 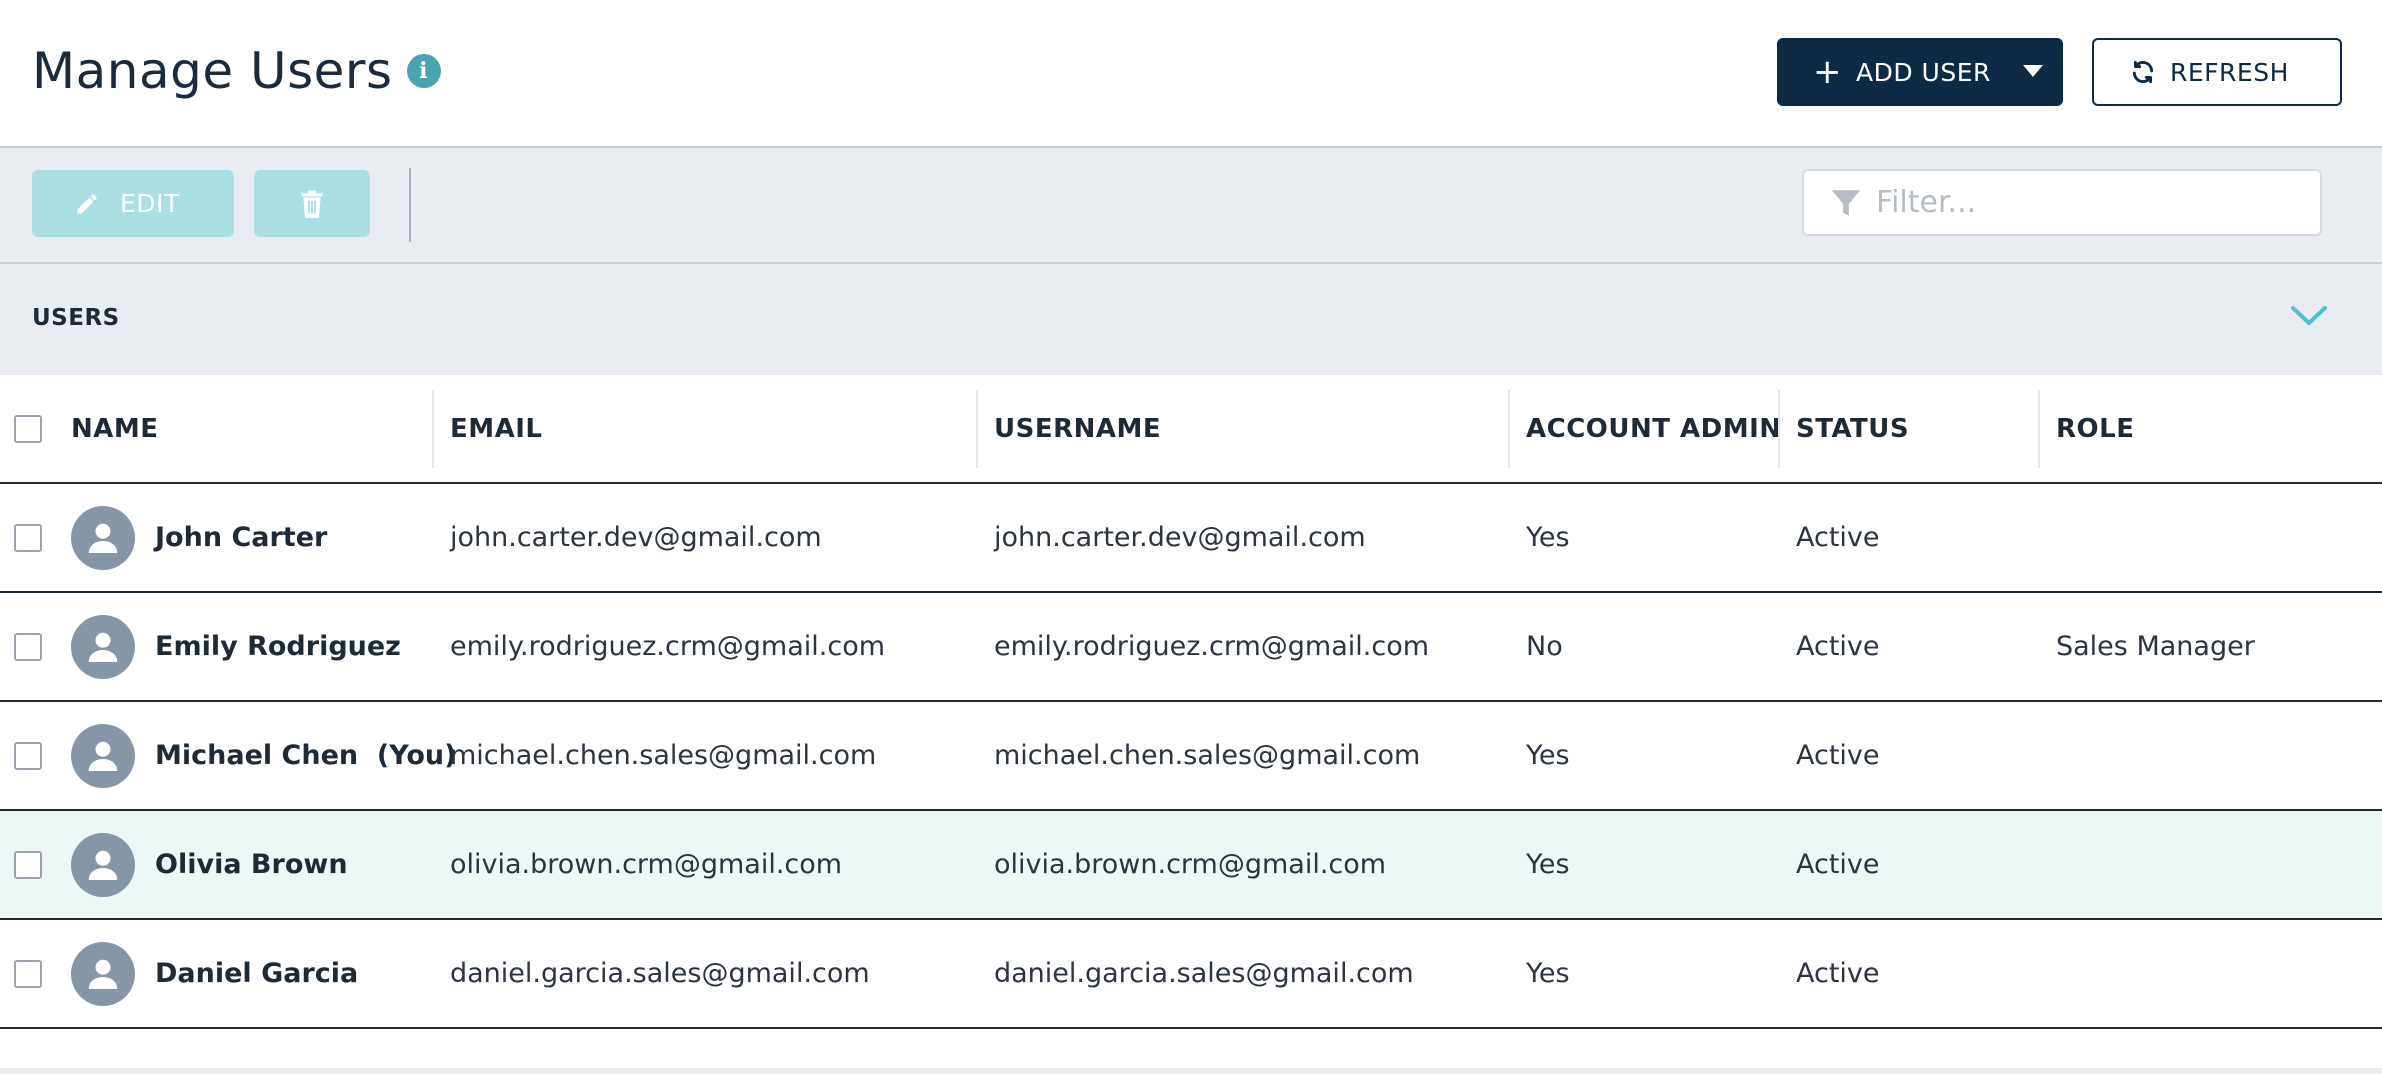 I want to click on user-name: Michael Chen (You), so click(x=305, y=755).